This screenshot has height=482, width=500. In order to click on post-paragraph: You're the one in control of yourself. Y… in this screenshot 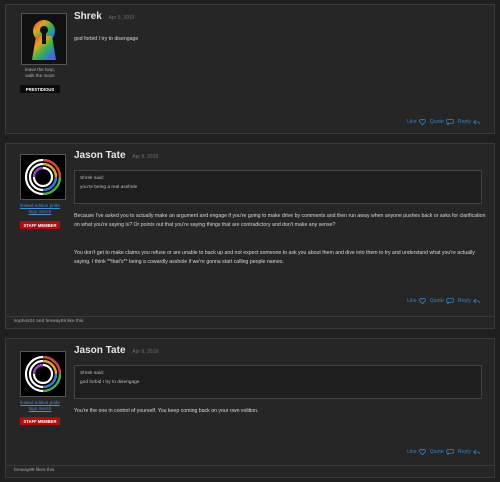, I will do `click(166, 411)`.